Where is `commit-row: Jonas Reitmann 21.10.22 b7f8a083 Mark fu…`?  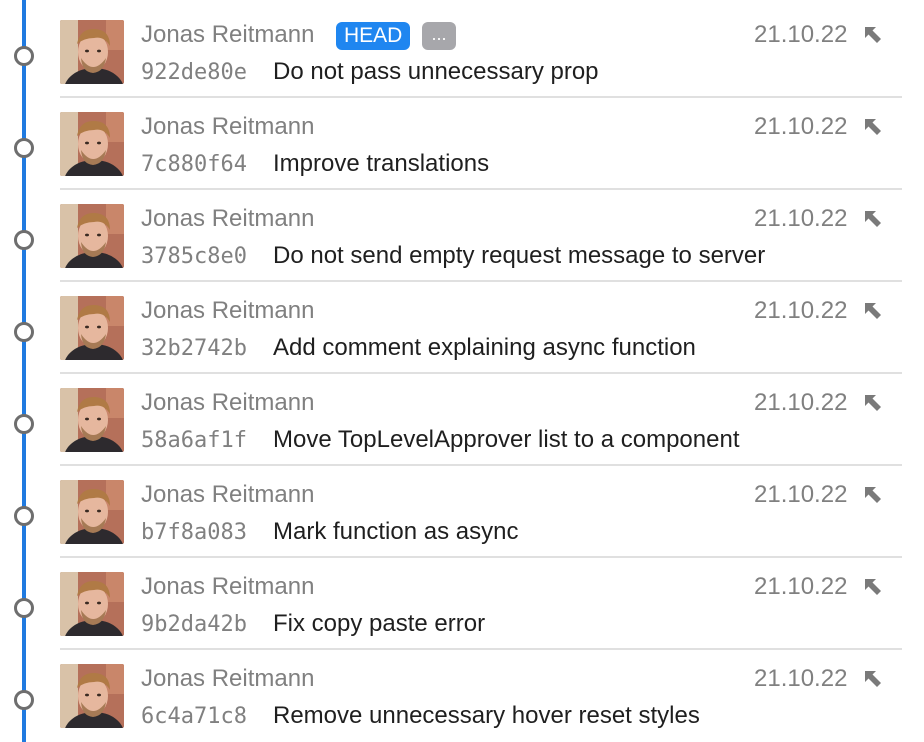 commit-row: Jonas Reitmann 21.10.22 b7f8a083 Mark fu… is located at coordinates (462, 509).